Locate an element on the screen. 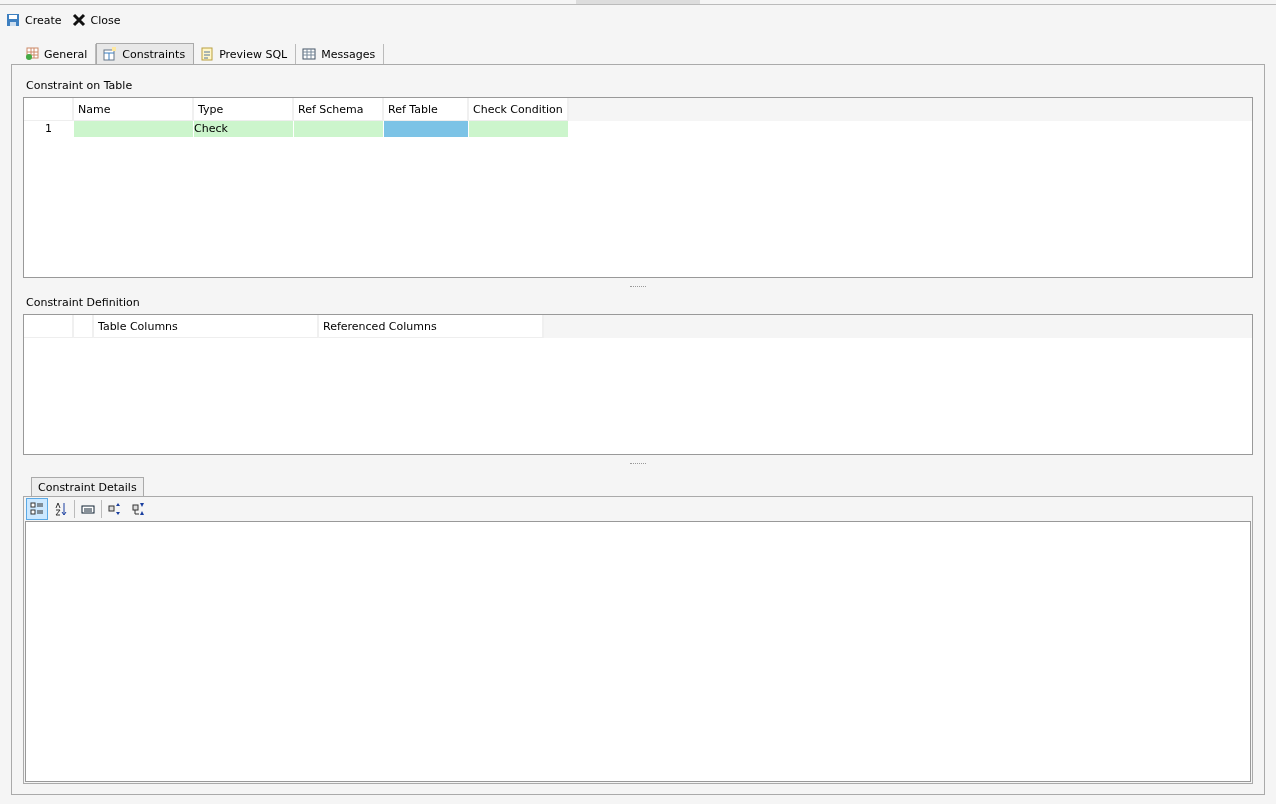 Image resolution: width=1276 pixels, height=804 pixels. column-header: Name is located at coordinates (134, 109).